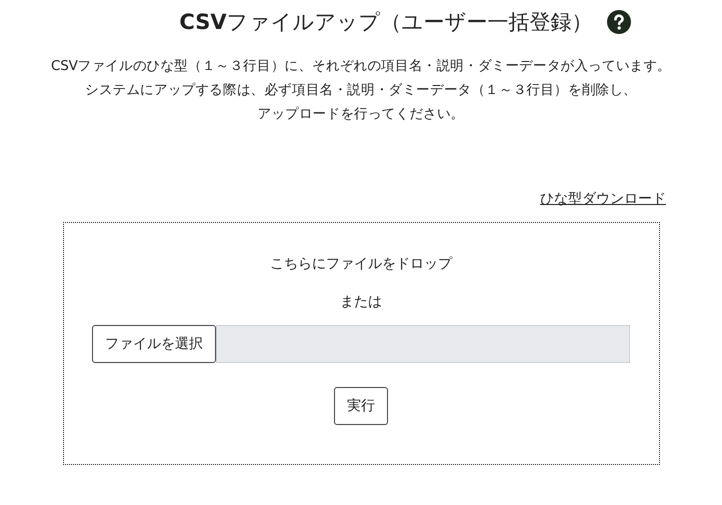  I want to click on submit-button: 実行, so click(361, 406).